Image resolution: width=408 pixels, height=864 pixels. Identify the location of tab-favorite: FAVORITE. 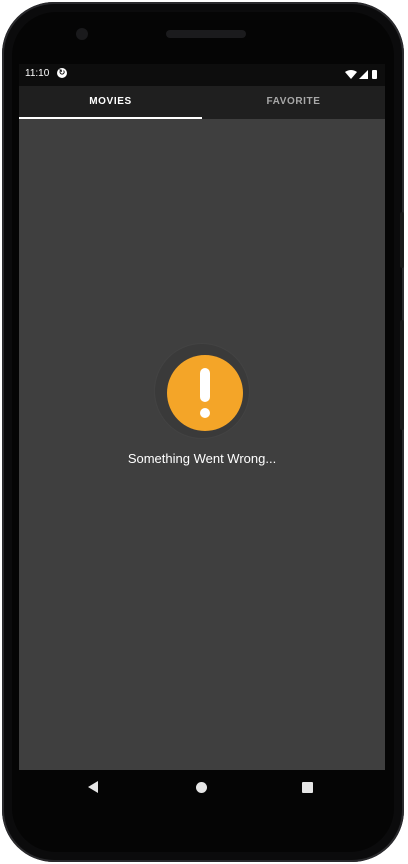
(293, 102).